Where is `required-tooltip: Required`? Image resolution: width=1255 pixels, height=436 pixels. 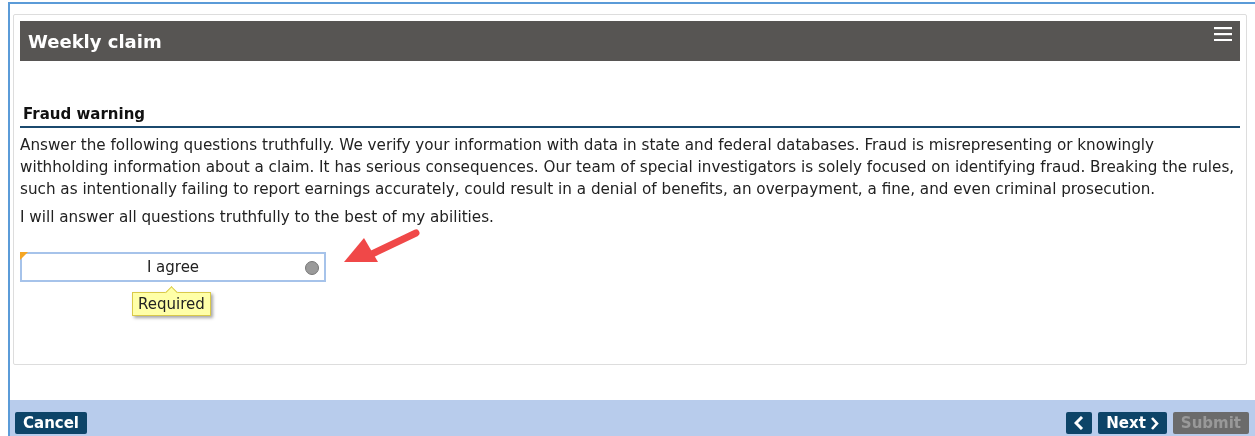
required-tooltip: Required is located at coordinates (171, 304).